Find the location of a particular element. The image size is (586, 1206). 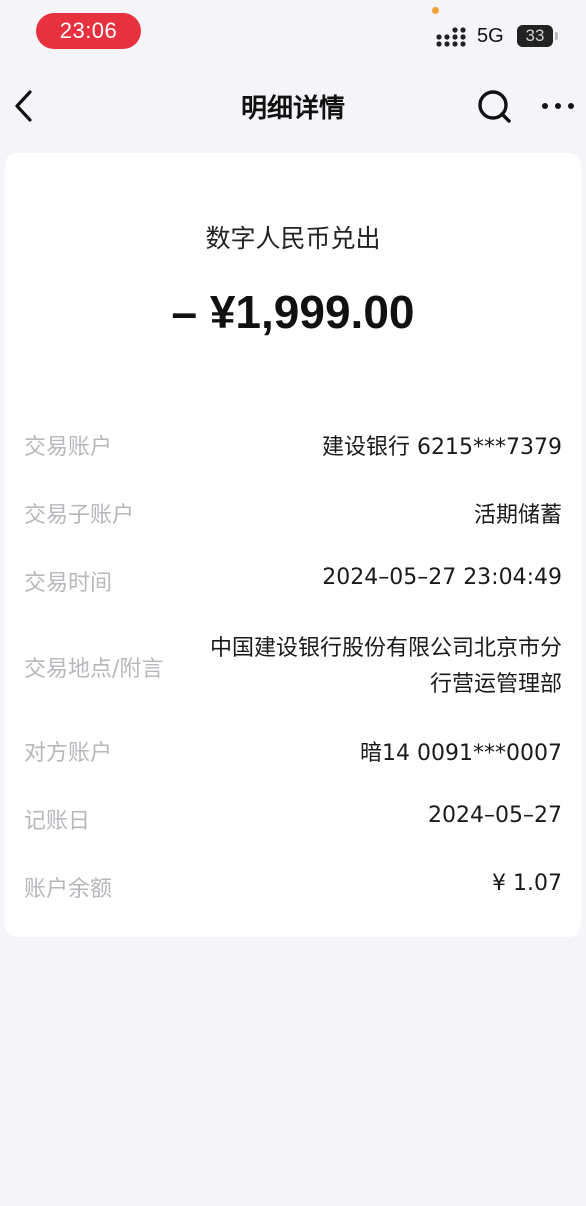

detail-label: 账户余额 is located at coordinates (68, 889).